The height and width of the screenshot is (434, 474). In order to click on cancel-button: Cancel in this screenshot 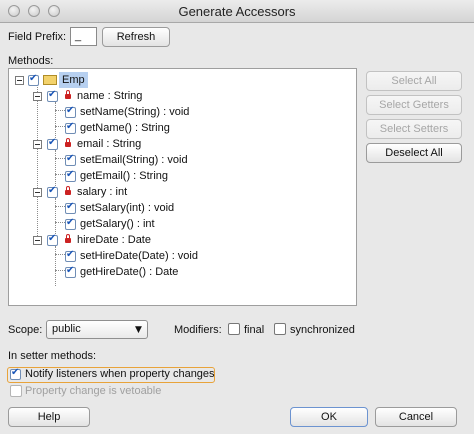, I will do `click(416, 417)`.